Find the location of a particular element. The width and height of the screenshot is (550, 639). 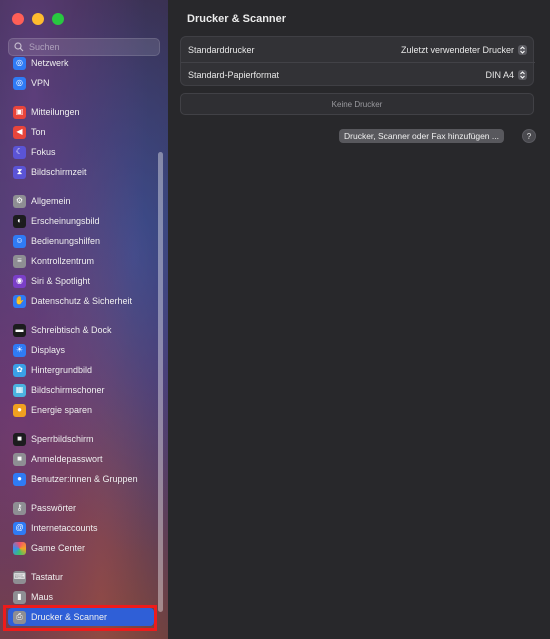

keyboard-icon: ⌨ is located at coordinates (19, 577).